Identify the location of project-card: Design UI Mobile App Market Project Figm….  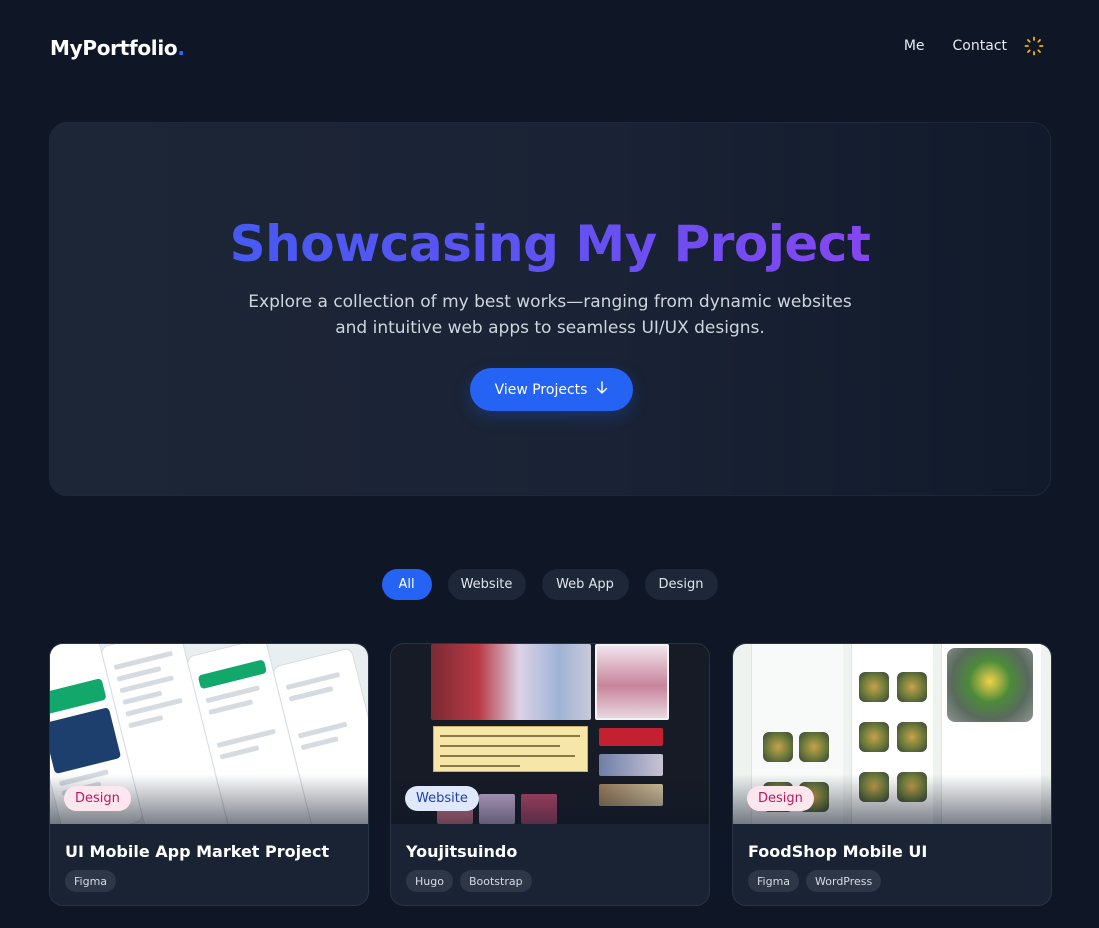
(209, 774).